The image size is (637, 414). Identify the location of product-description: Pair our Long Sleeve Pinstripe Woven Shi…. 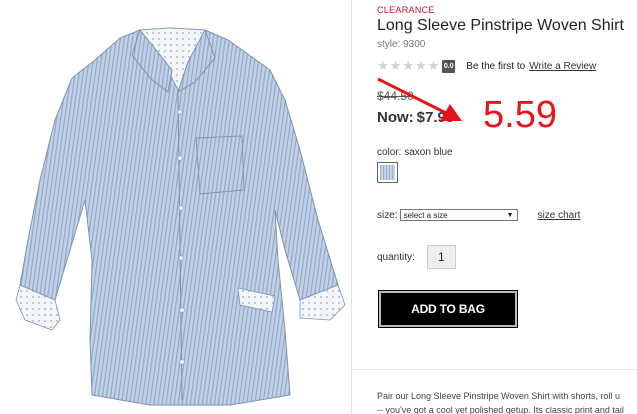
(507, 401).